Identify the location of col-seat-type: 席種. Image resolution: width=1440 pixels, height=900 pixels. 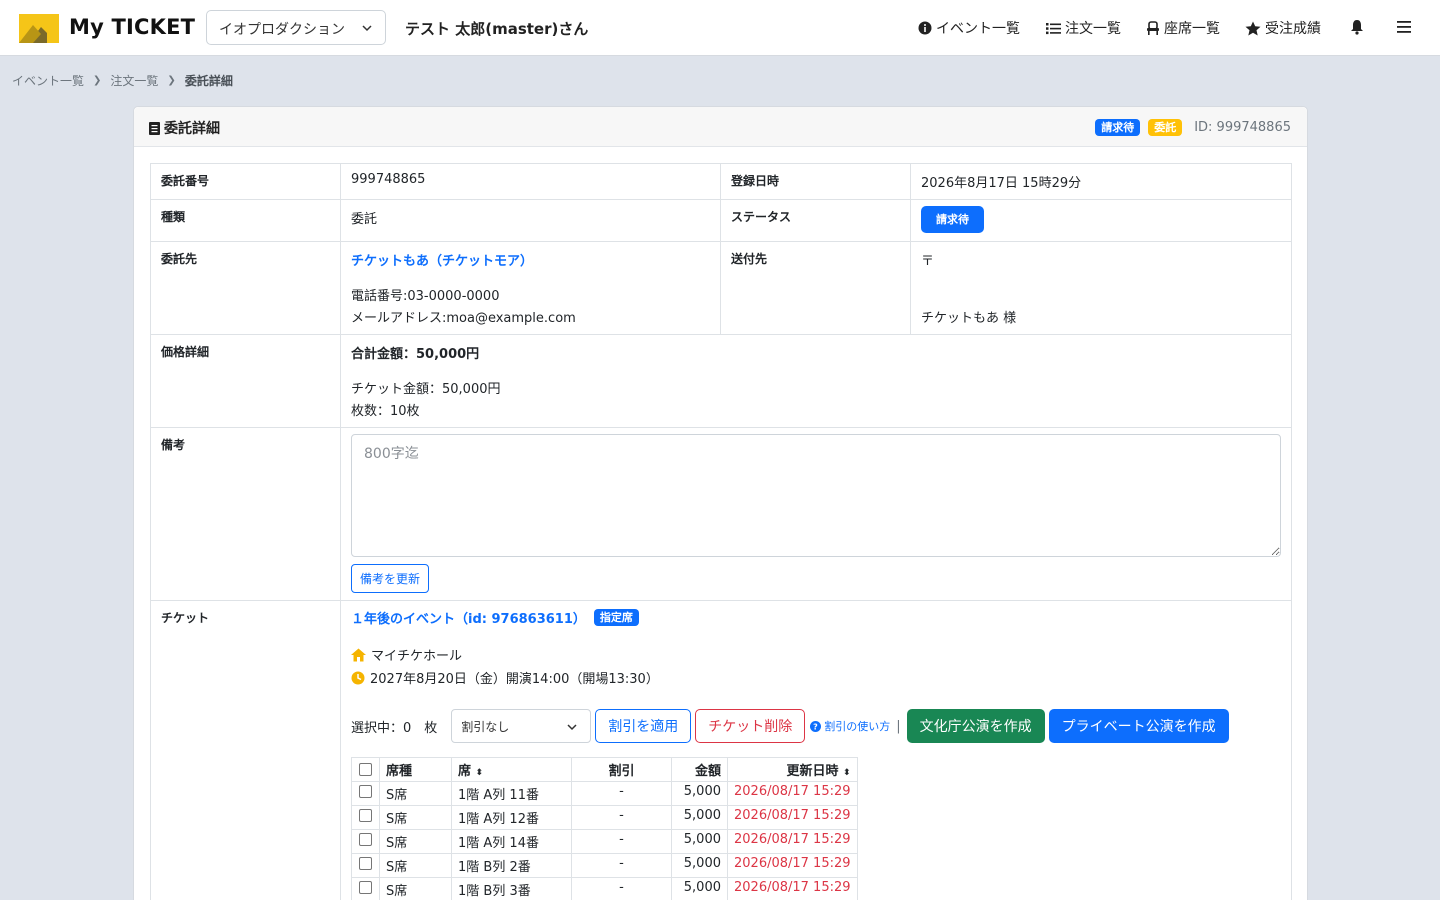
(415, 769).